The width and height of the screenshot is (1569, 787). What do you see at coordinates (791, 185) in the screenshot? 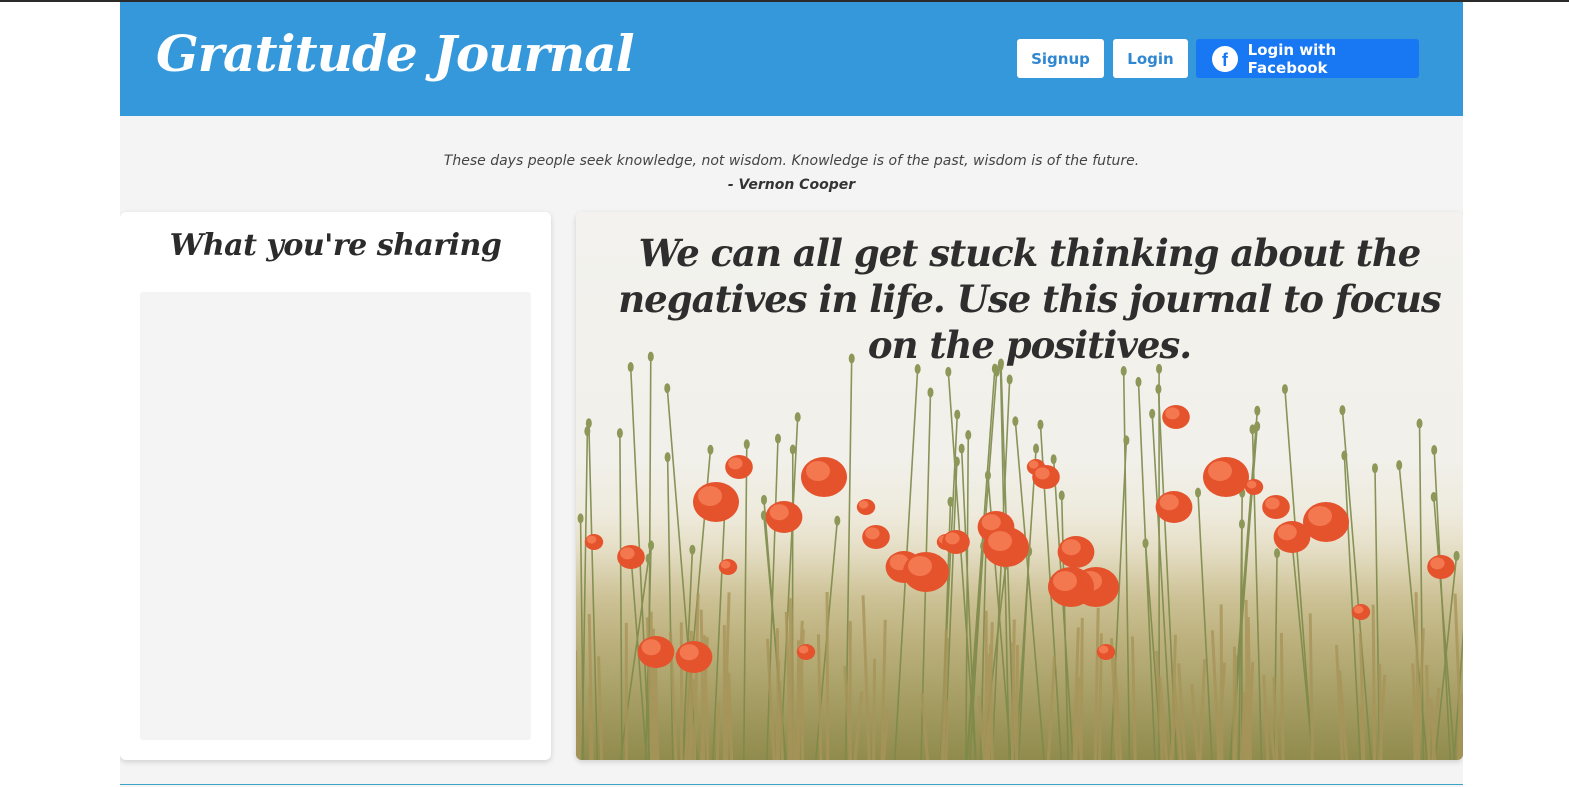
I see `quote-author: - Vernon Cooper` at bounding box center [791, 185].